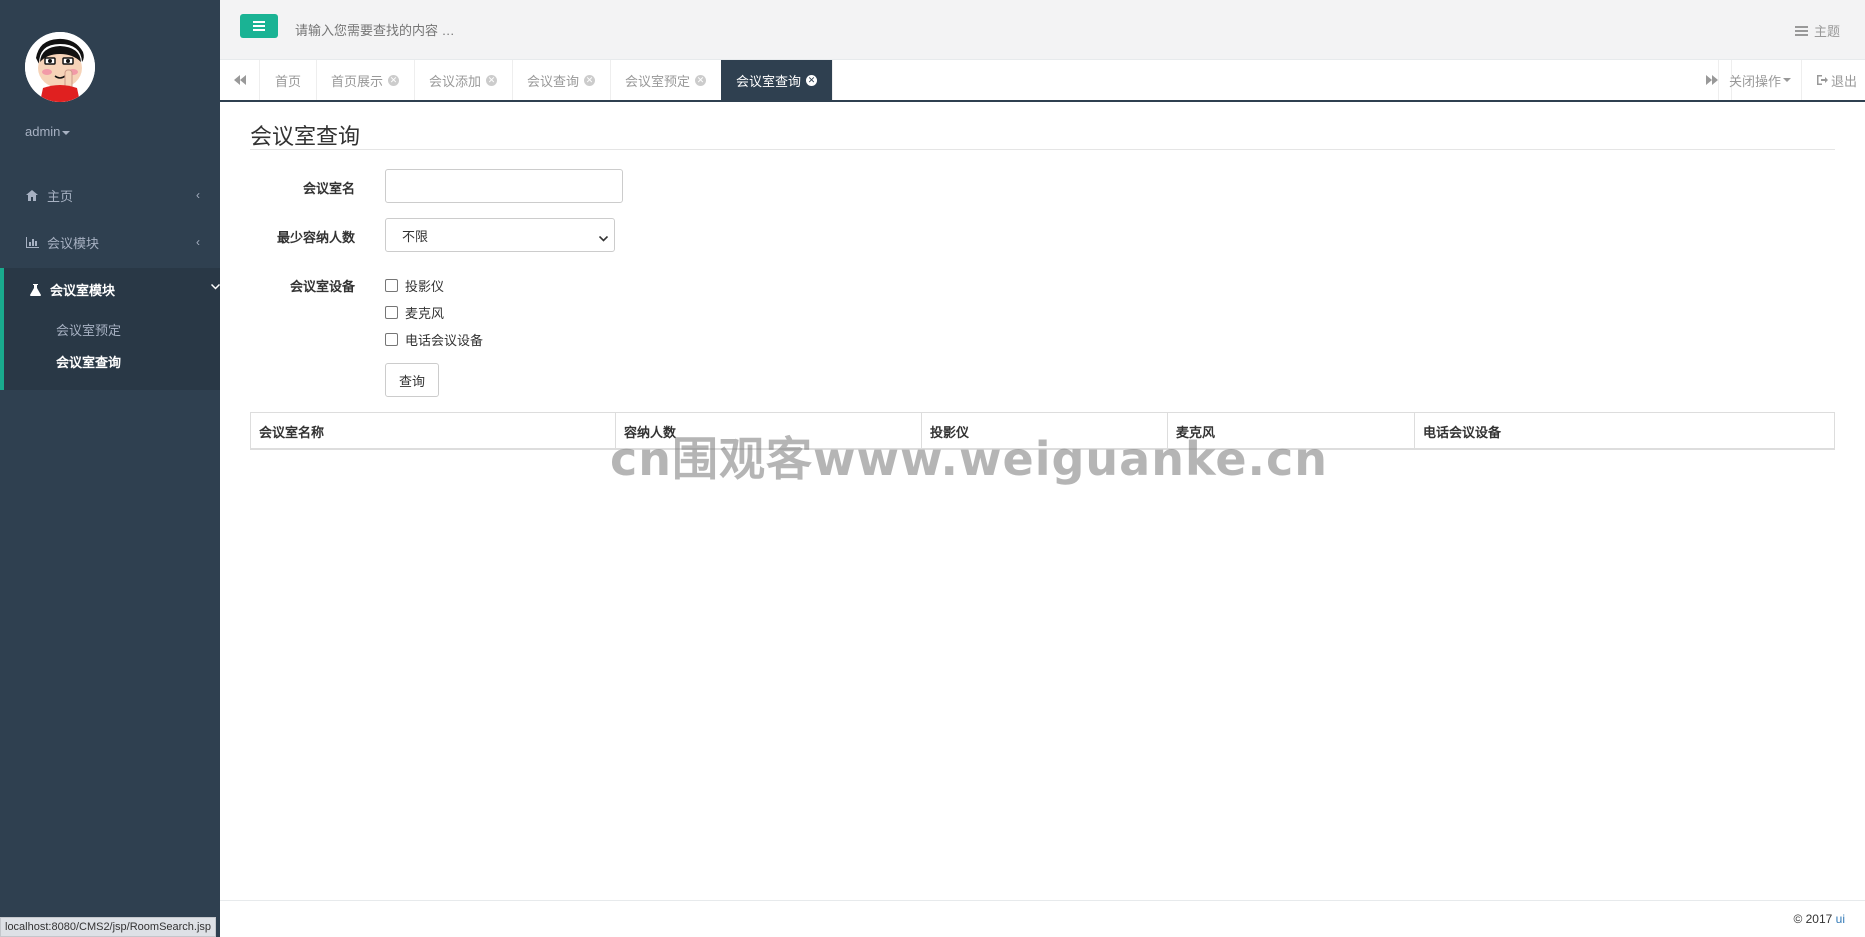 The height and width of the screenshot is (937, 1865). Describe the element at coordinates (1042, 918) in the screenshot. I see `footer: © 2017 ui` at that location.